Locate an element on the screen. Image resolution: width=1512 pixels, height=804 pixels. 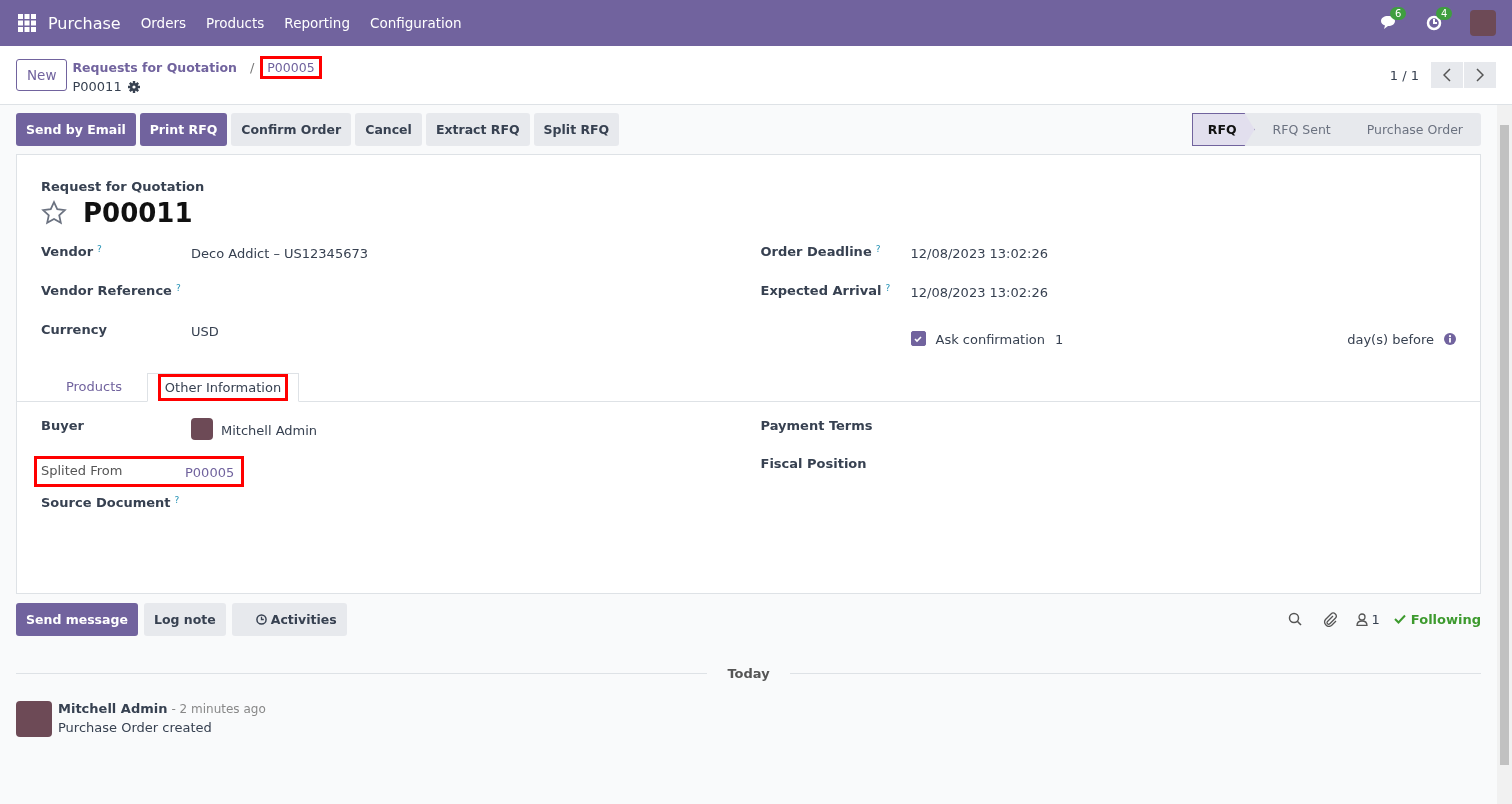
chevron-left-icon is located at coordinates (1447, 75).